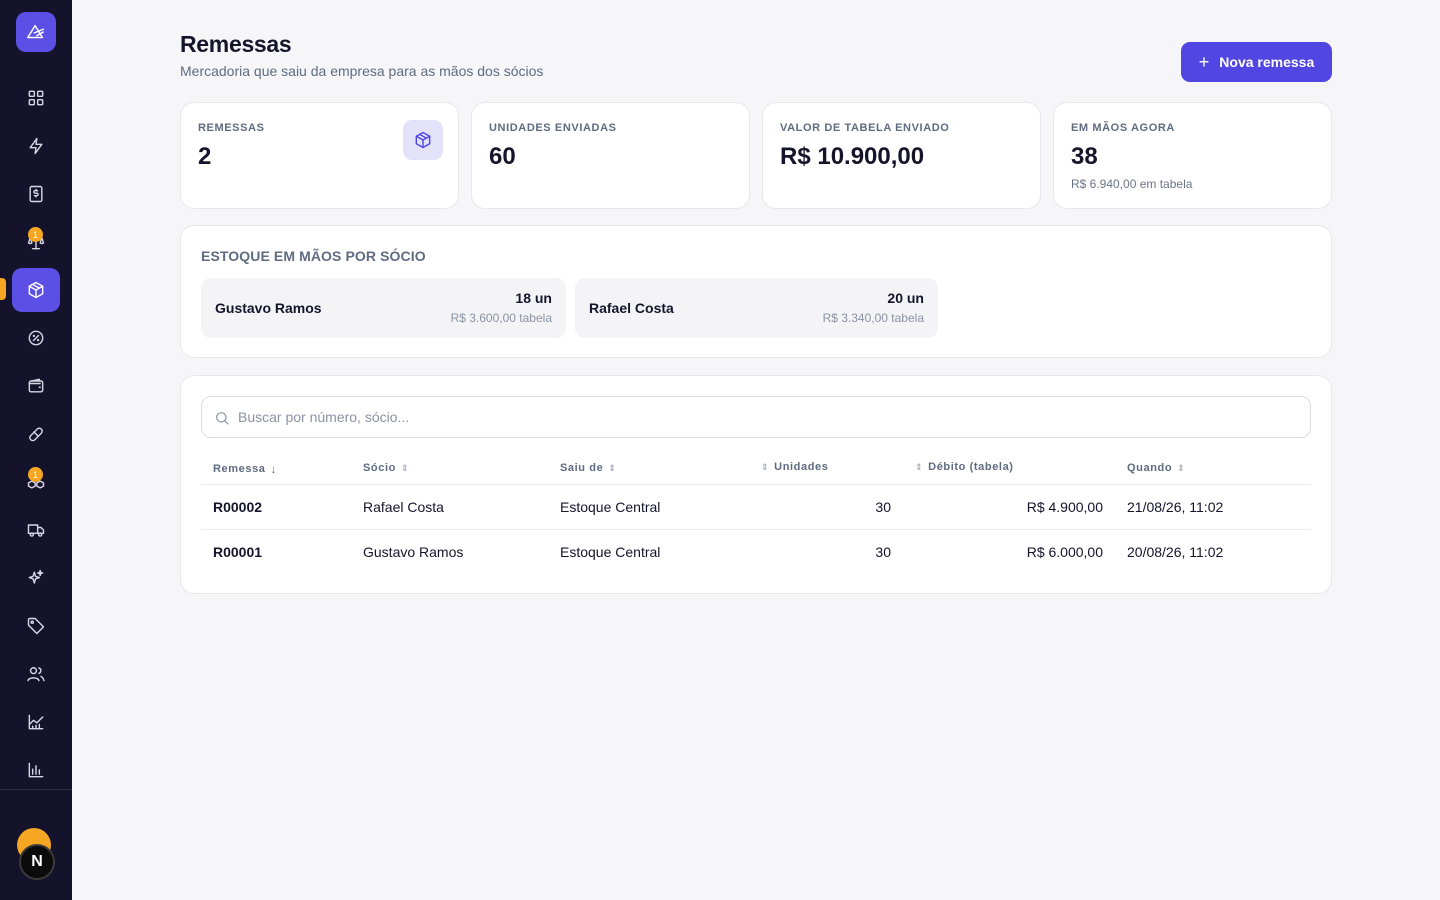 Image resolution: width=1440 pixels, height=900 pixels. What do you see at coordinates (222, 418) in the screenshot?
I see `search-icon` at bounding box center [222, 418].